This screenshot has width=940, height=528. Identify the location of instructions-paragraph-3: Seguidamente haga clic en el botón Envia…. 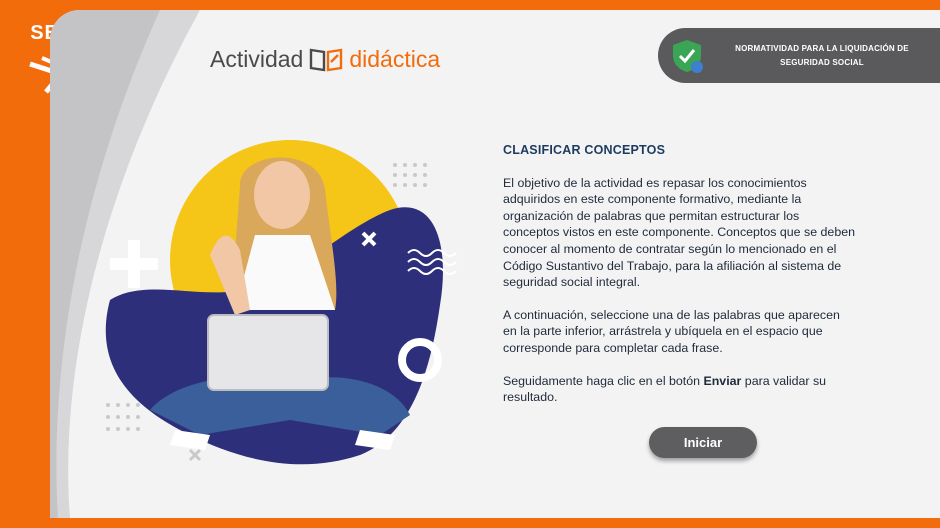
(679, 389).